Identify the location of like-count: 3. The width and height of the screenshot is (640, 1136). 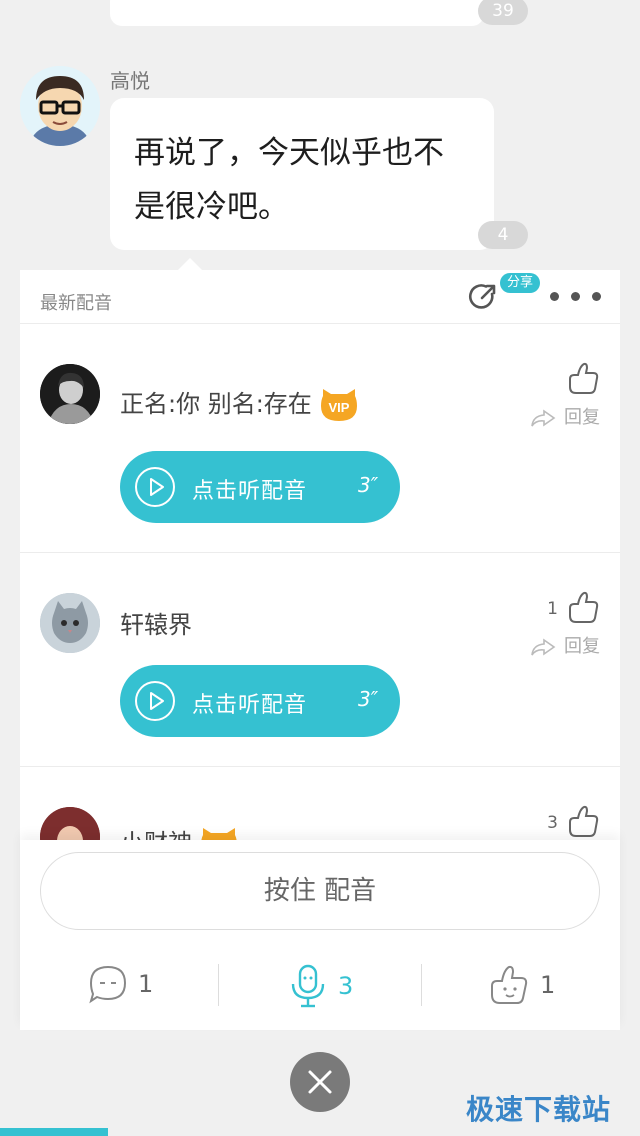
(552, 823).